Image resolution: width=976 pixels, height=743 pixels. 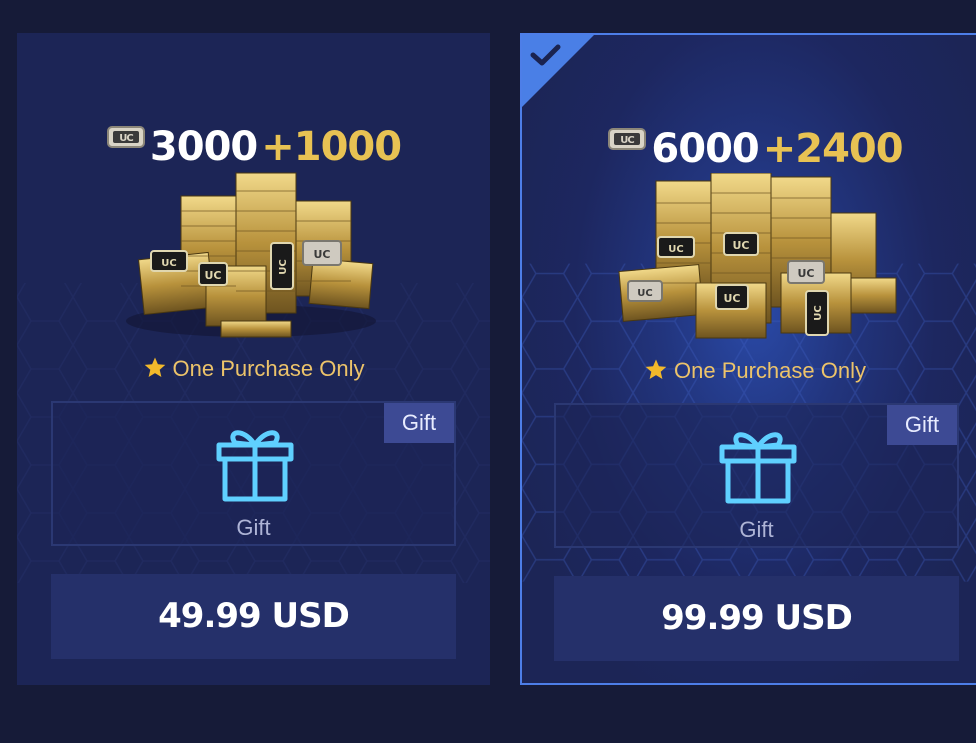 I want to click on uc-amount: UC 6000 +2400, so click(x=749, y=149).